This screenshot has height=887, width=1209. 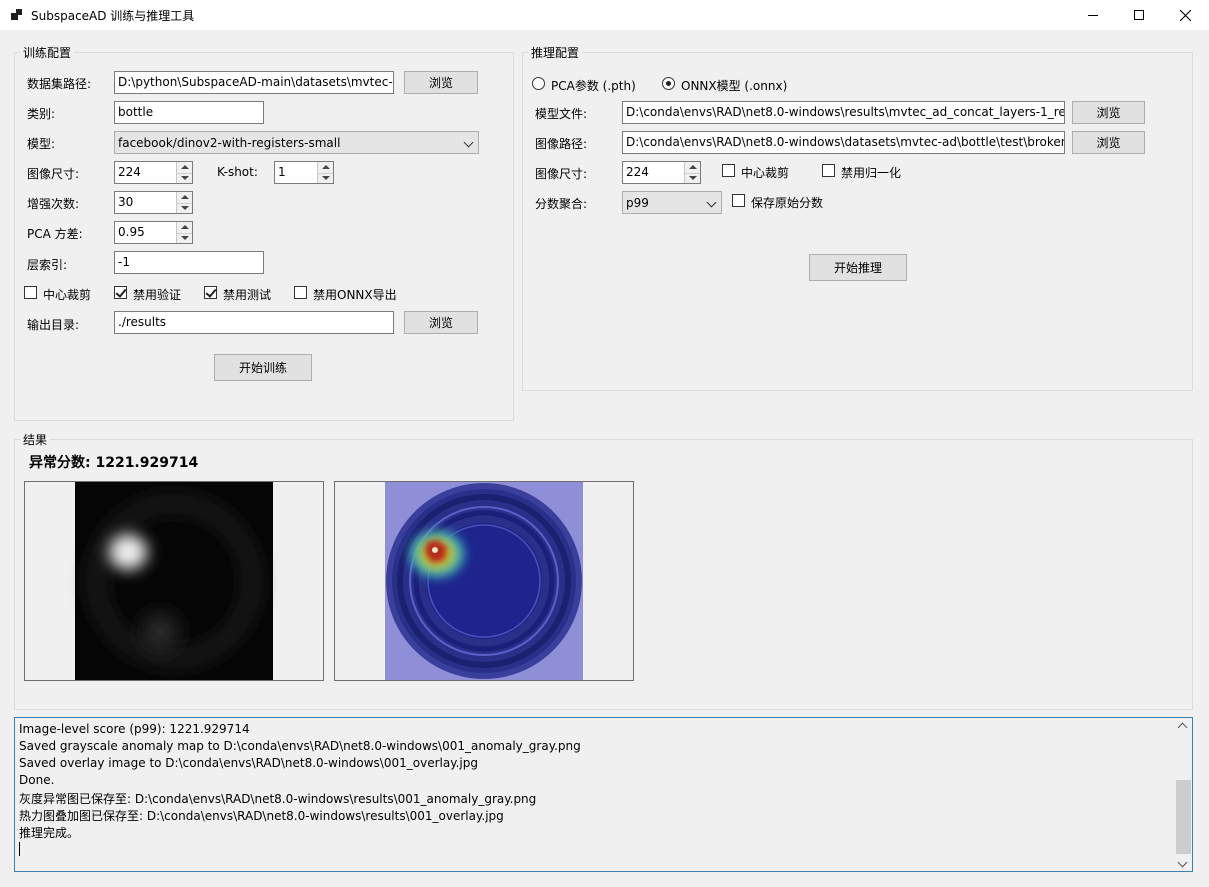 What do you see at coordinates (47, 265) in the screenshot?
I see `layer-index-label: 层索引:` at bounding box center [47, 265].